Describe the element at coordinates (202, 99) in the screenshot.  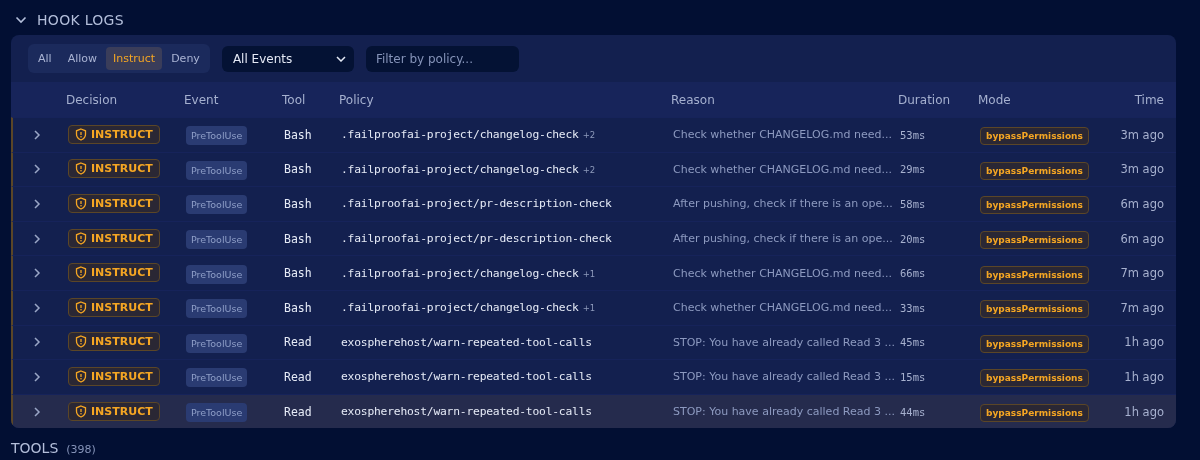
I see `column-header: Event` at that location.